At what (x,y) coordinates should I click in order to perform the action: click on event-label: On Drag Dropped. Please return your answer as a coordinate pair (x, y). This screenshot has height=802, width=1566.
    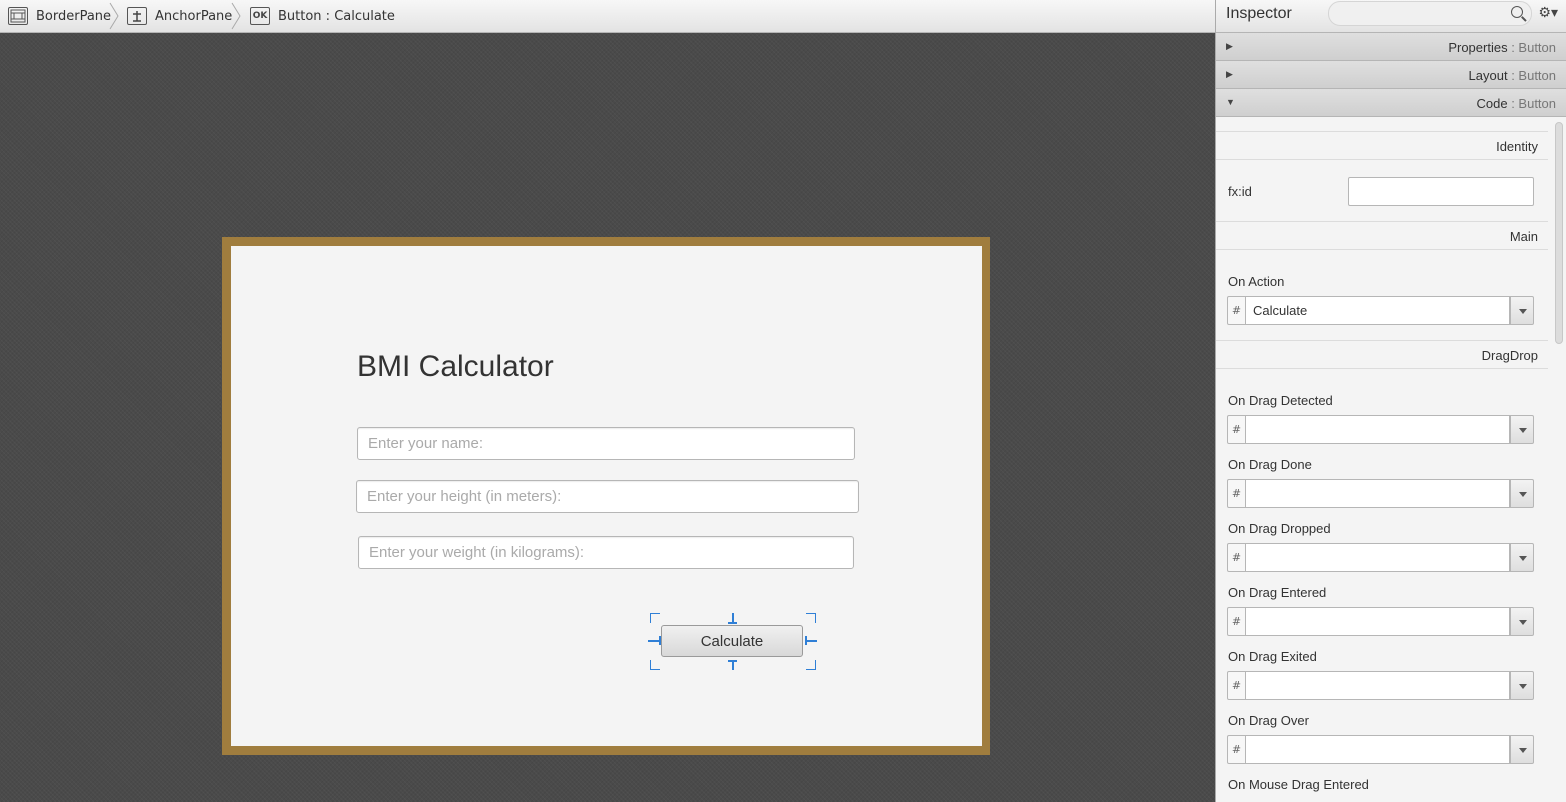
    Looking at the image, I should click on (1279, 528).